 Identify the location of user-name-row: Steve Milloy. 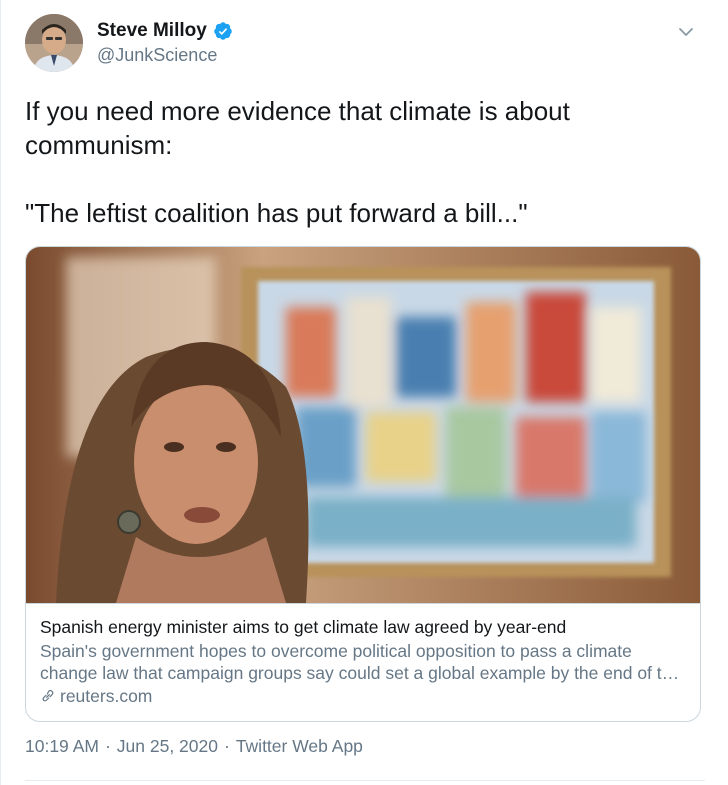
(165, 31).